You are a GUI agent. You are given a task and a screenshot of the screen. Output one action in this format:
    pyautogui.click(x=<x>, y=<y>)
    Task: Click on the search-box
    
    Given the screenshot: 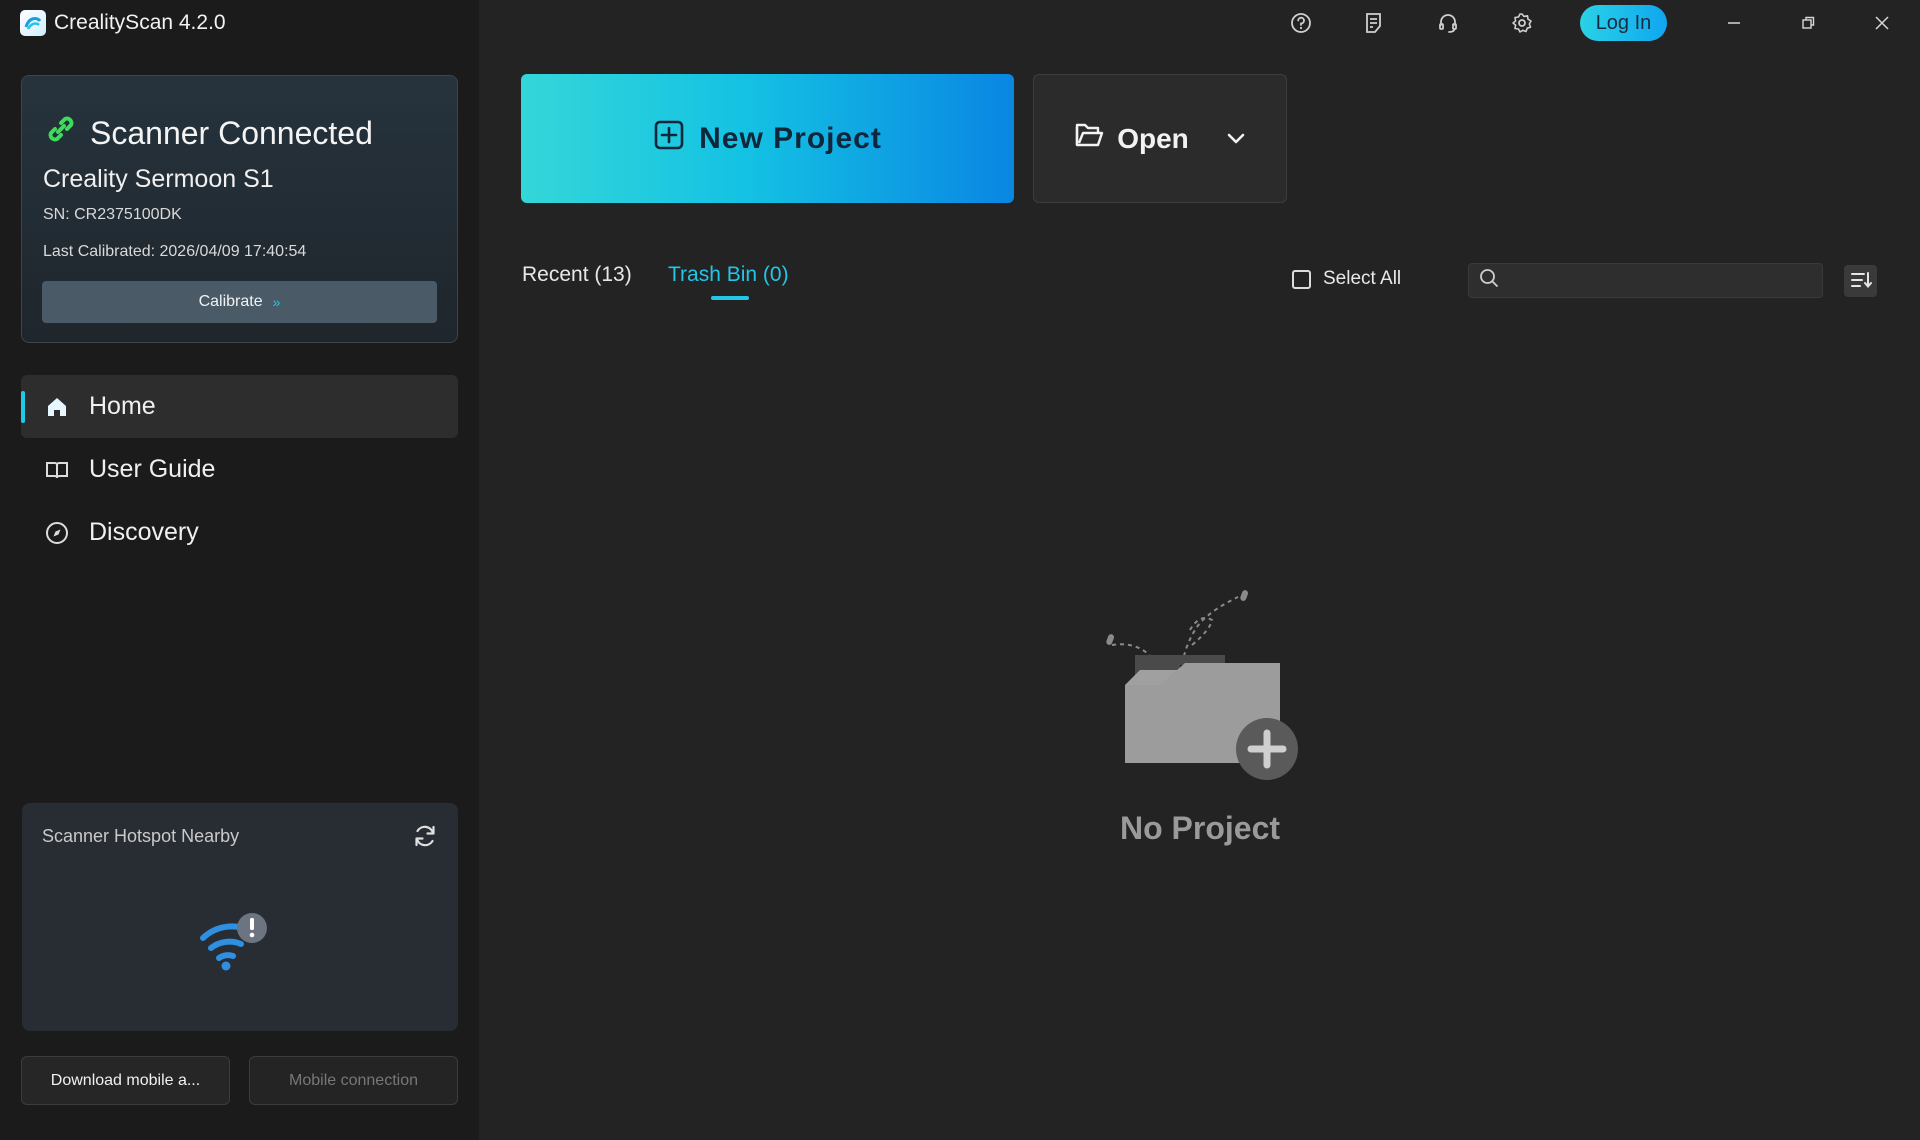 What is the action you would take?
    pyautogui.click(x=1645, y=280)
    